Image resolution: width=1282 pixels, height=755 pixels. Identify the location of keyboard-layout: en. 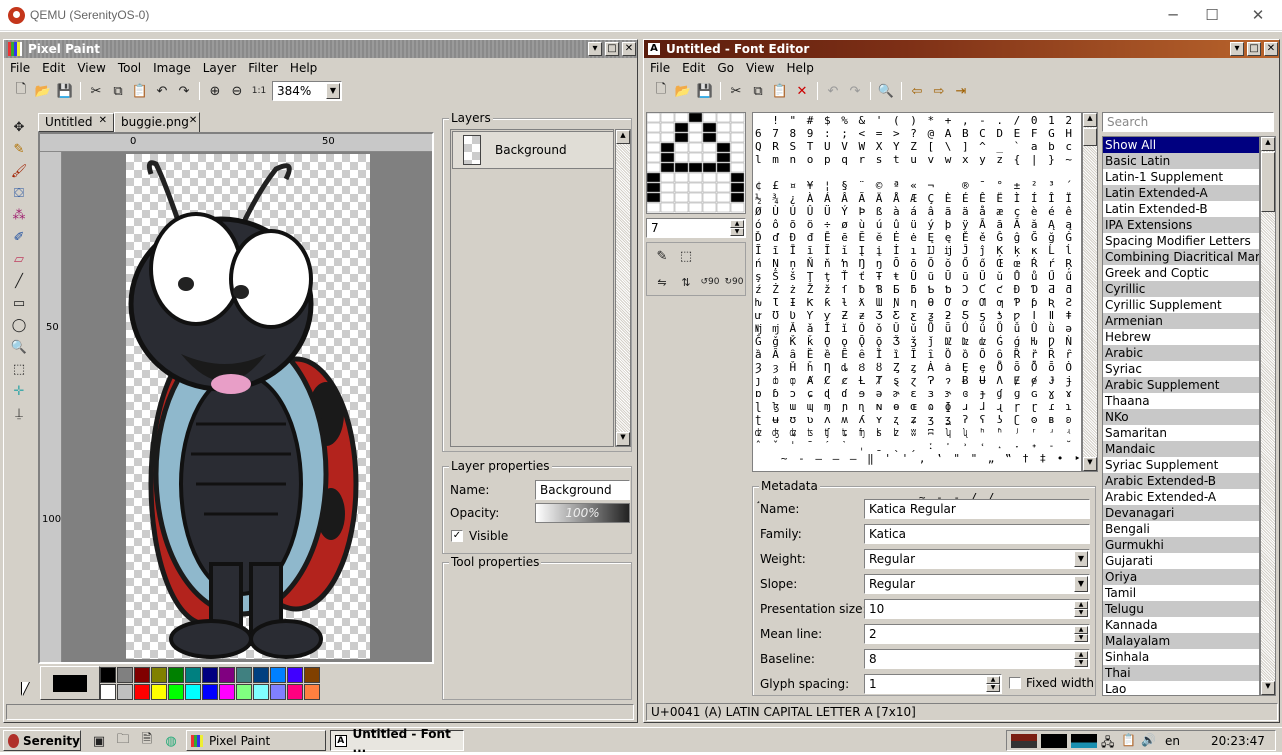
(1172, 741).